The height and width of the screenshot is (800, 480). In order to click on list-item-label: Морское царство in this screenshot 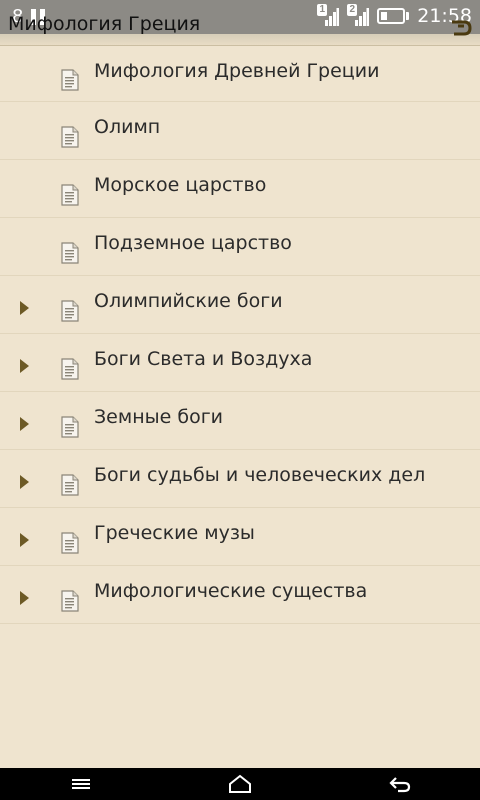, I will do `click(180, 185)`.